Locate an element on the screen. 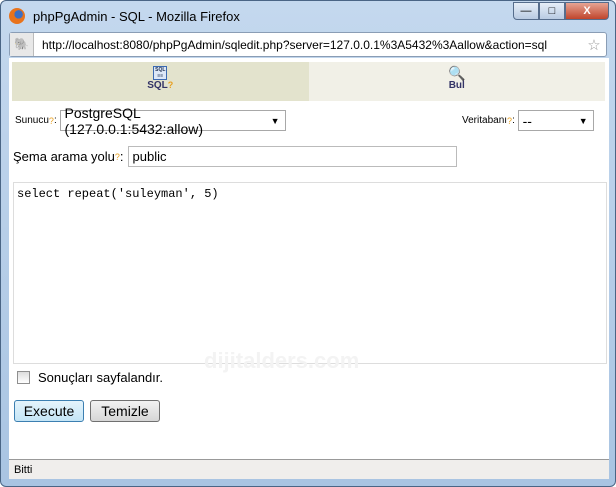 This screenshot has height=487, width=616. title-bar: phpPgAdmin - SQL - Mozilla Firefox is located at coordinates (124, 16).